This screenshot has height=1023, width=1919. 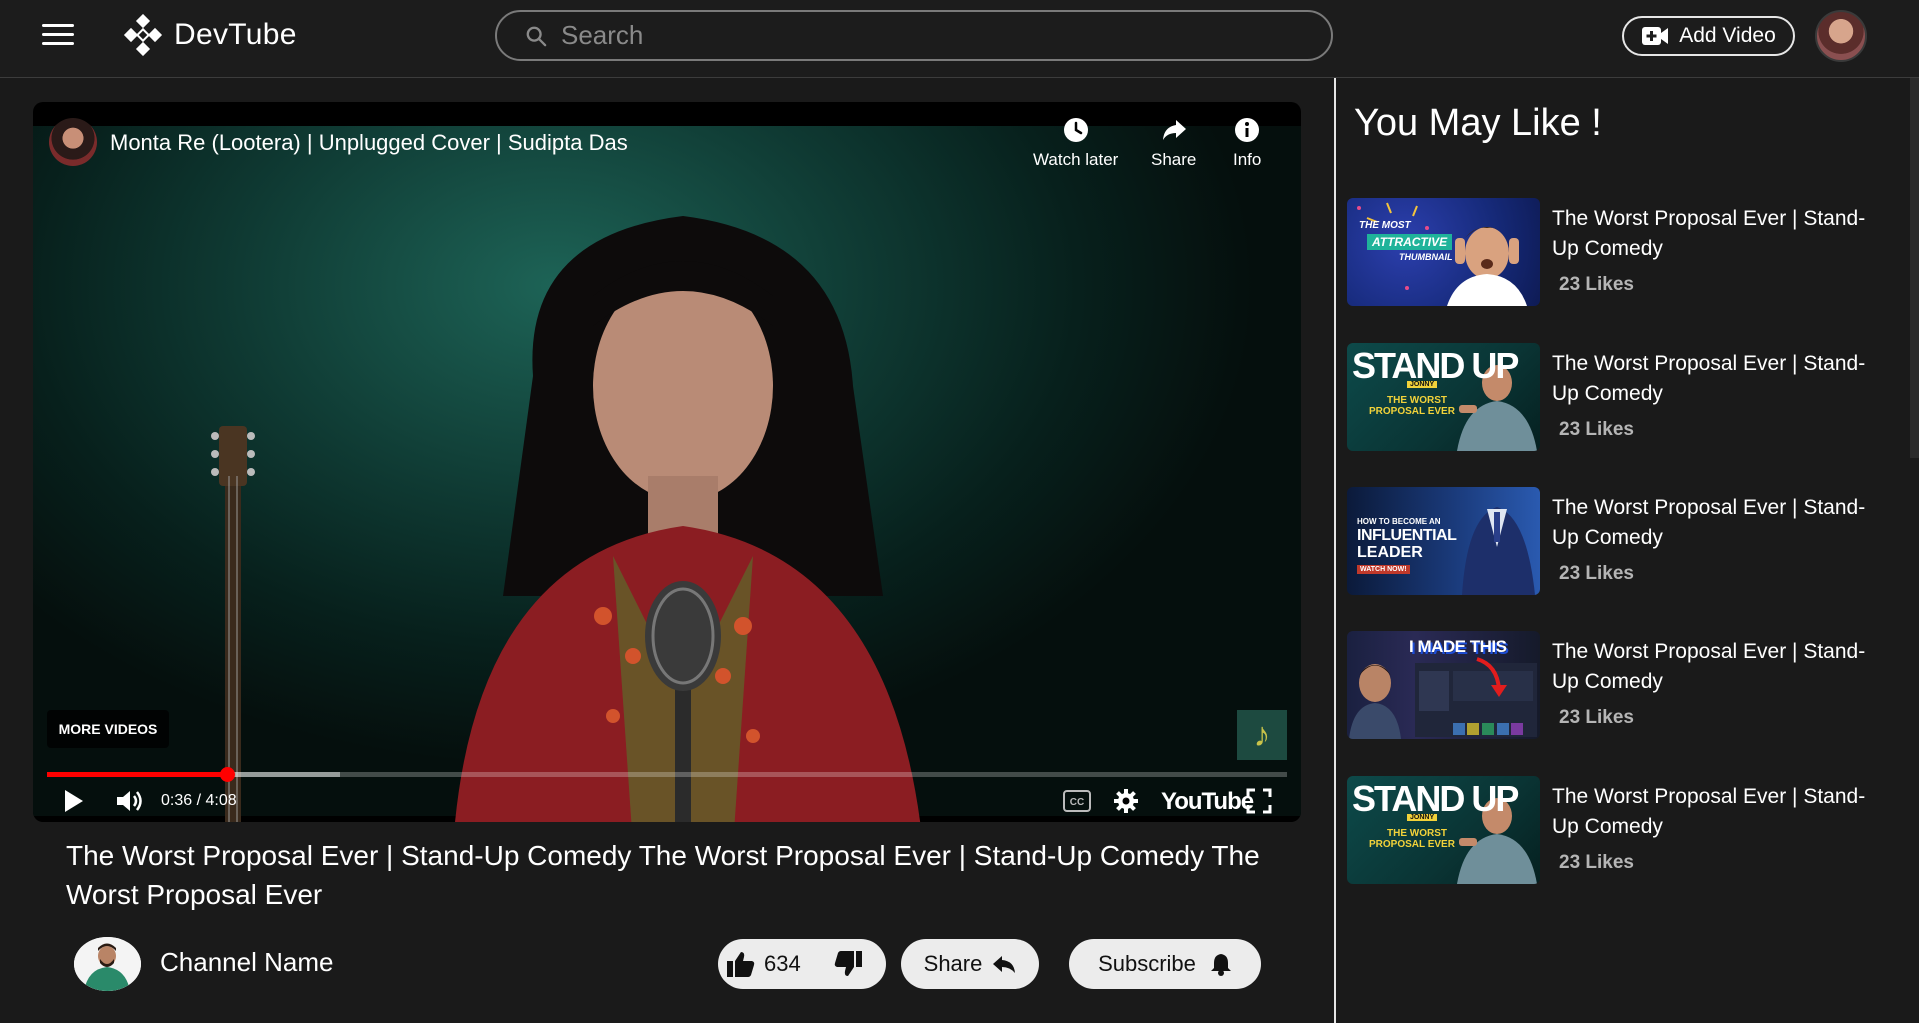 I want to click on content-divider, so click(x=1335, y=550).